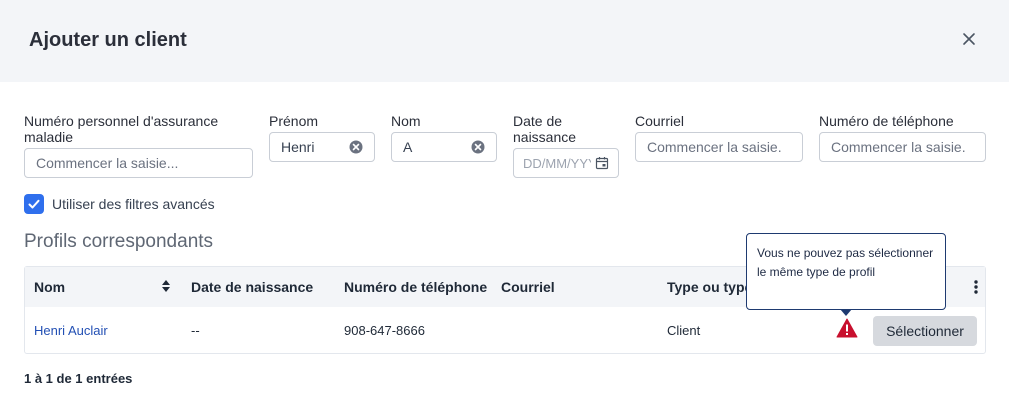 The height and width of the screenshot is (402, 1009). What do you see at coordinates (684, 330) in the screenshot?
I see `row-type: Client` at bounding box center [684, 330].